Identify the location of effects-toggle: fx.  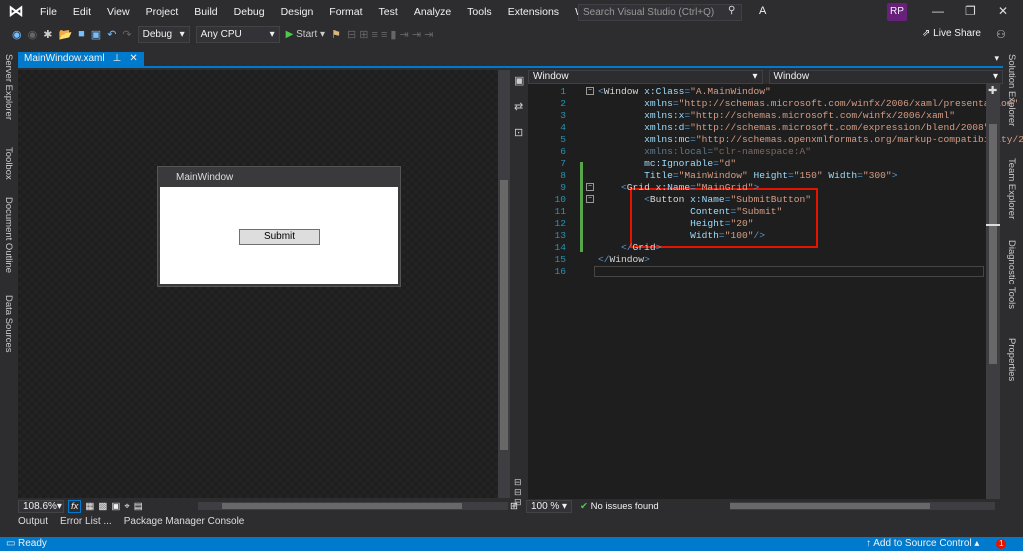
(75, 506).